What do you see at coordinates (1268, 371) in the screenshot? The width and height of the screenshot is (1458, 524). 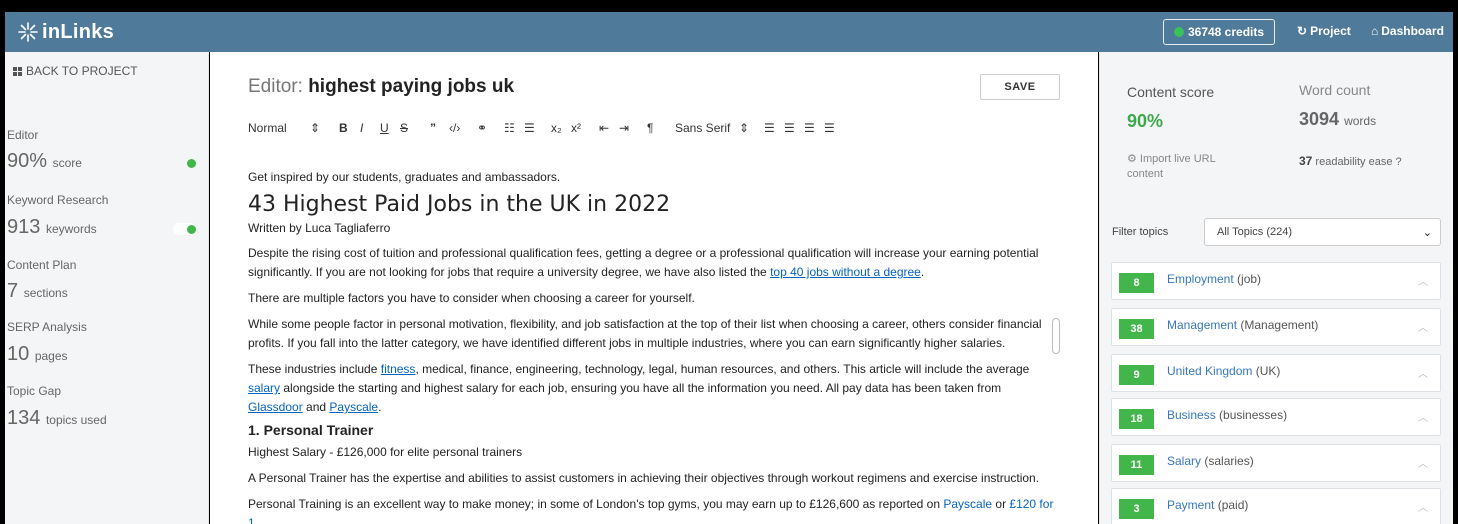 I see `topic-alt-text: (UK)` at bounding box center [1268, 371].